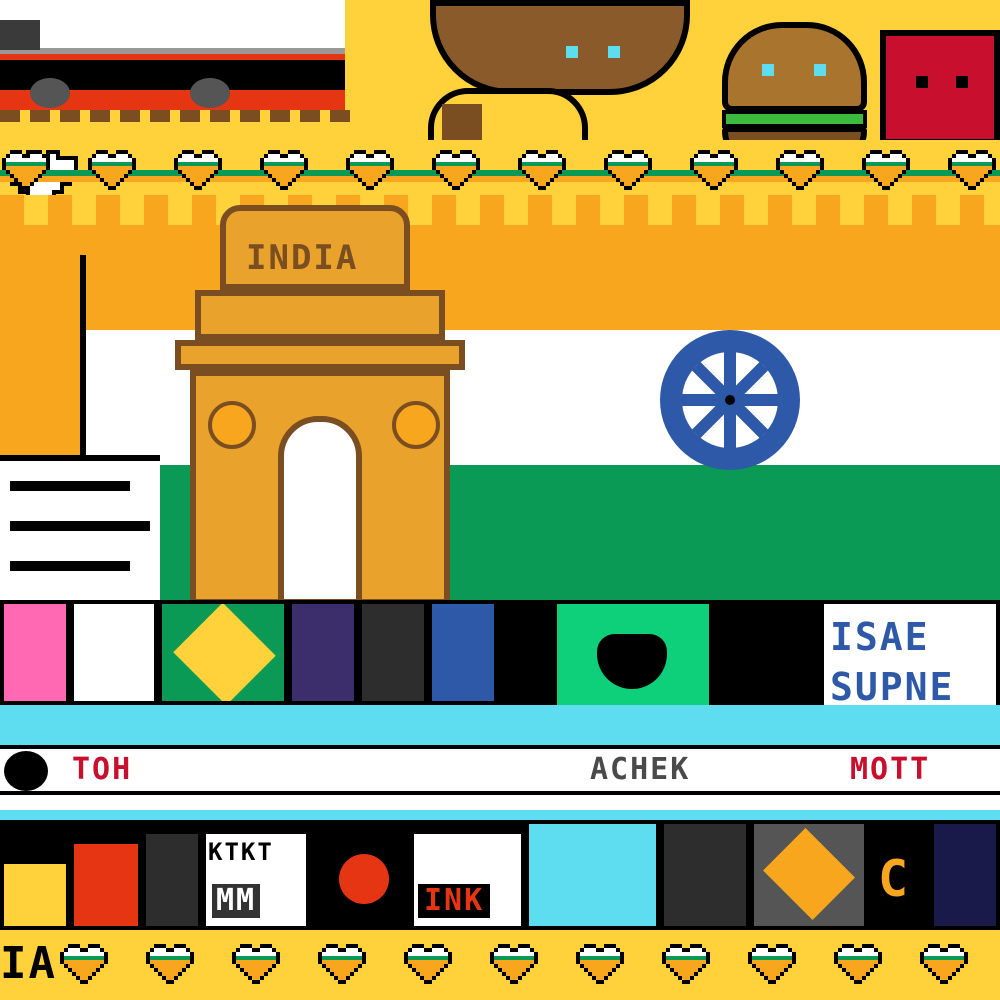  I want to click on tile-fox-orange, so click(106, 885).